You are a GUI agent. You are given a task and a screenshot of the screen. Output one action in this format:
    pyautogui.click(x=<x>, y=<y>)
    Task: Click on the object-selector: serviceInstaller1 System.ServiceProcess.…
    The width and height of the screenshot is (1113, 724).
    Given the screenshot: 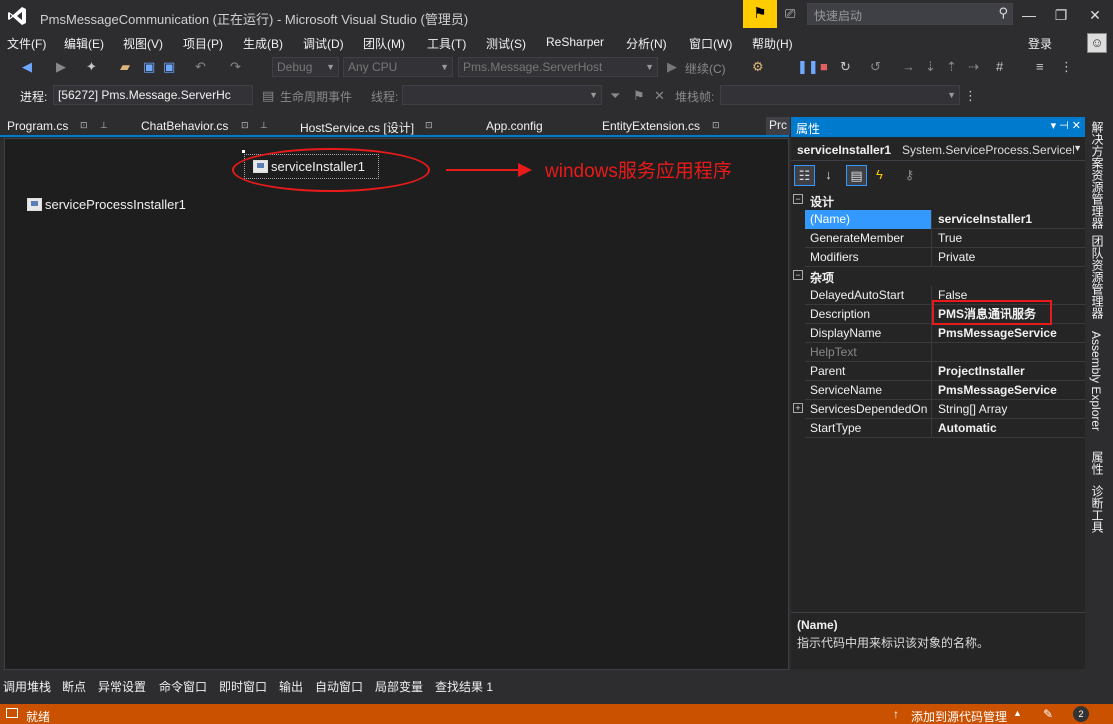 What is the action you would take?
    pyautogui.click(x=938, y=150)
    